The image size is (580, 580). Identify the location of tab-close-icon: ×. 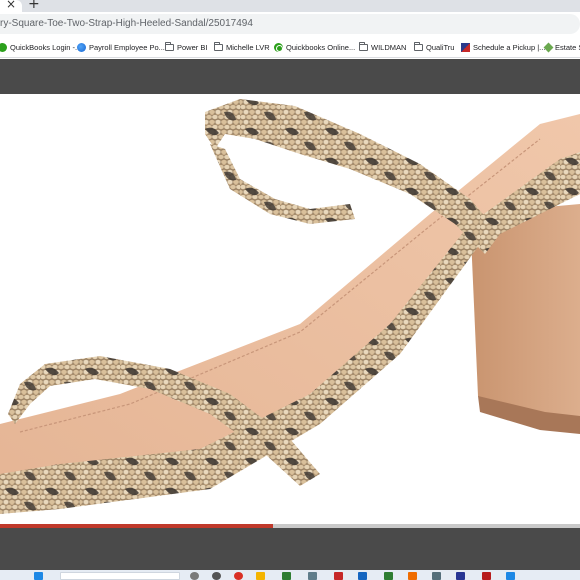
(11, 5).